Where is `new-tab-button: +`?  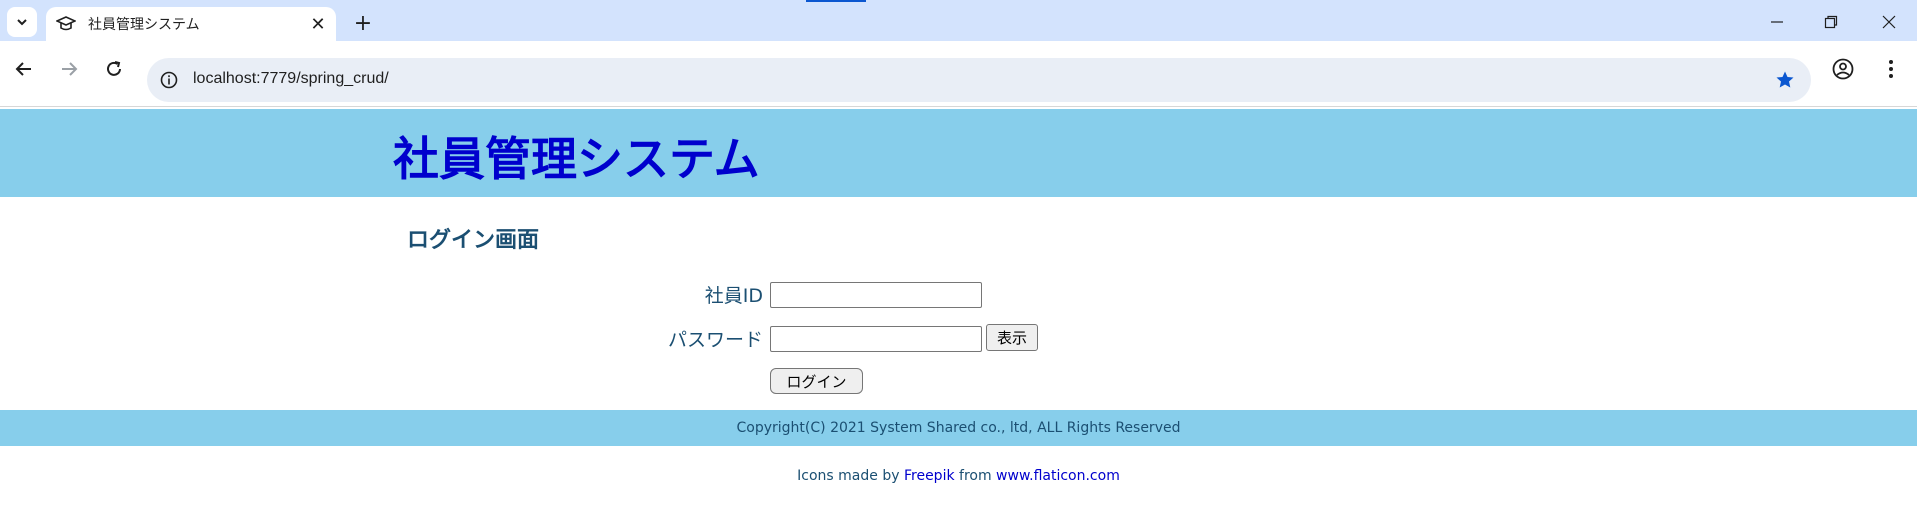
new-tab-button: + is located at coordinates (363, 23).